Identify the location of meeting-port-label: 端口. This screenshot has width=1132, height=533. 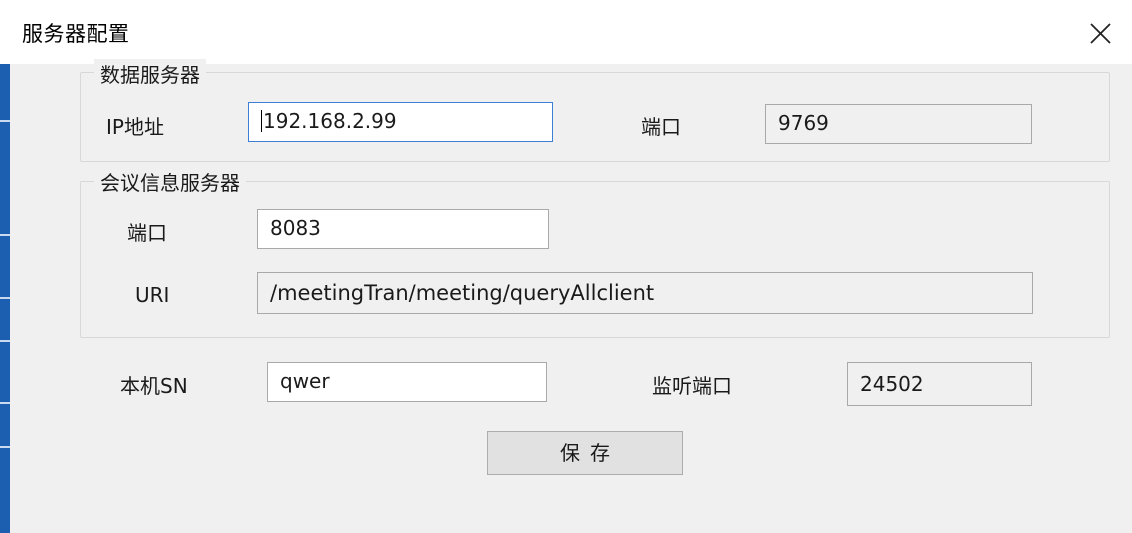
(147, 233).